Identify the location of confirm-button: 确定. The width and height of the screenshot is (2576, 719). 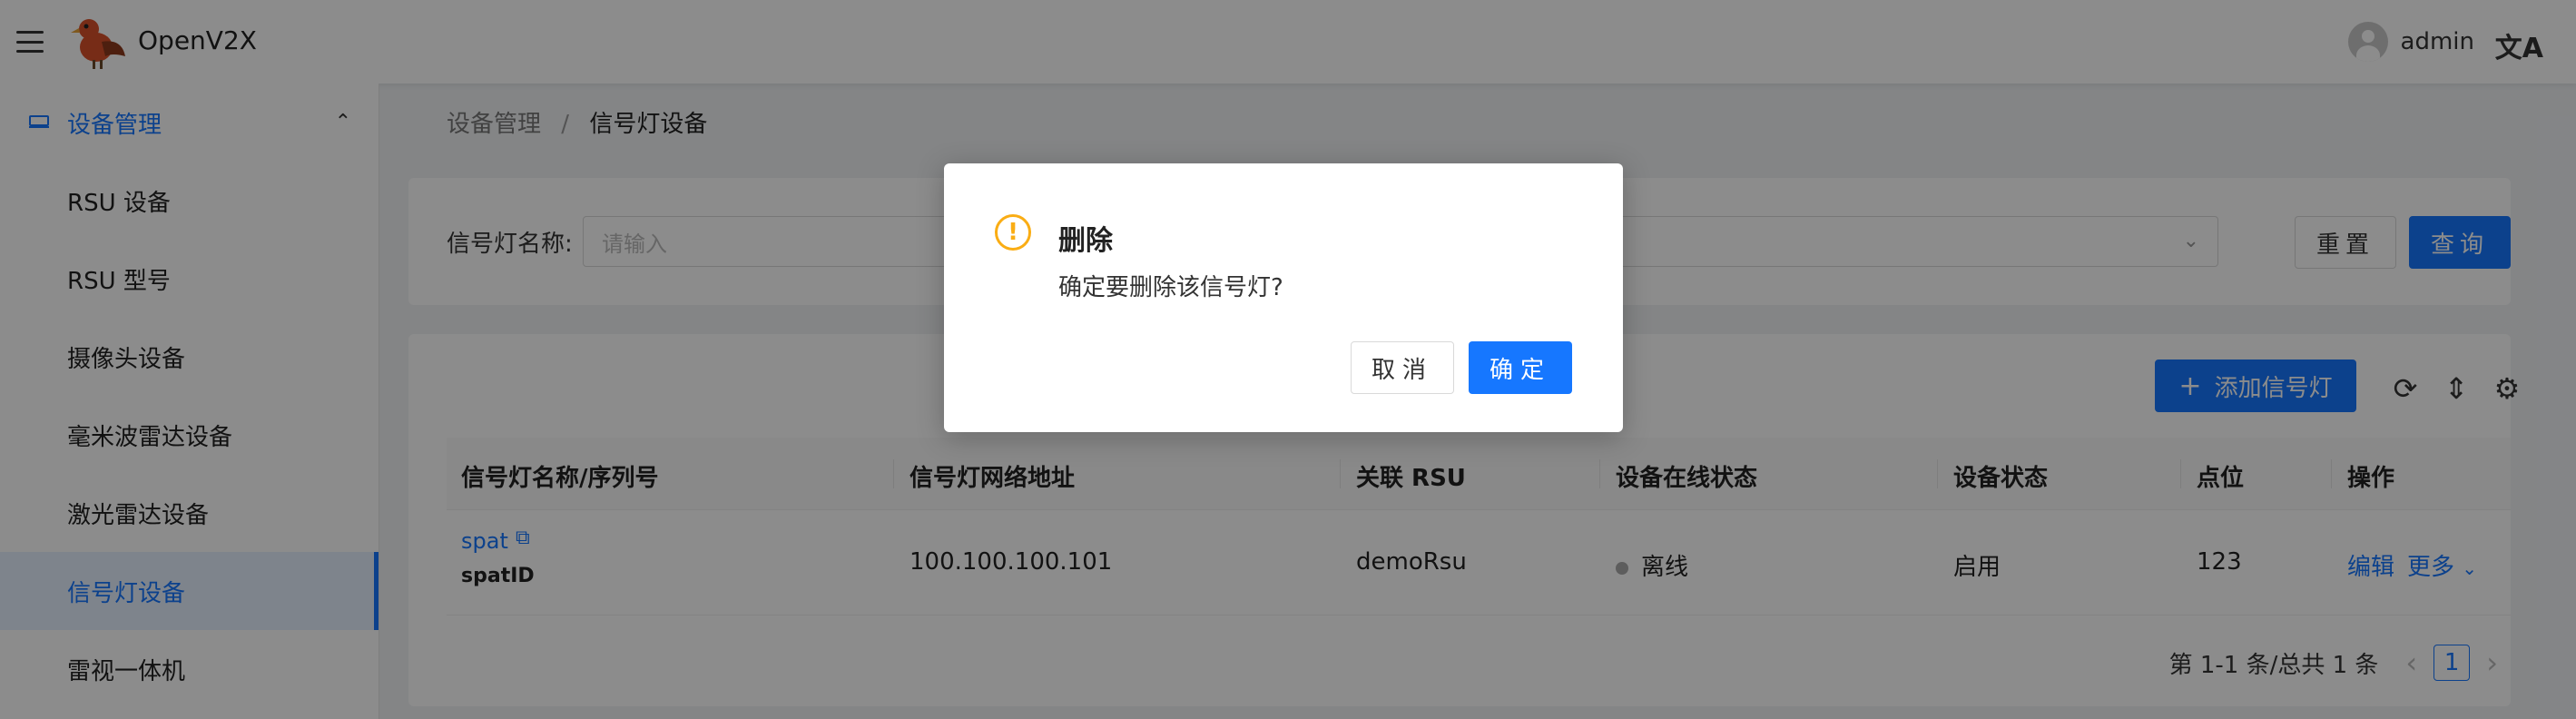
(1520, 368).